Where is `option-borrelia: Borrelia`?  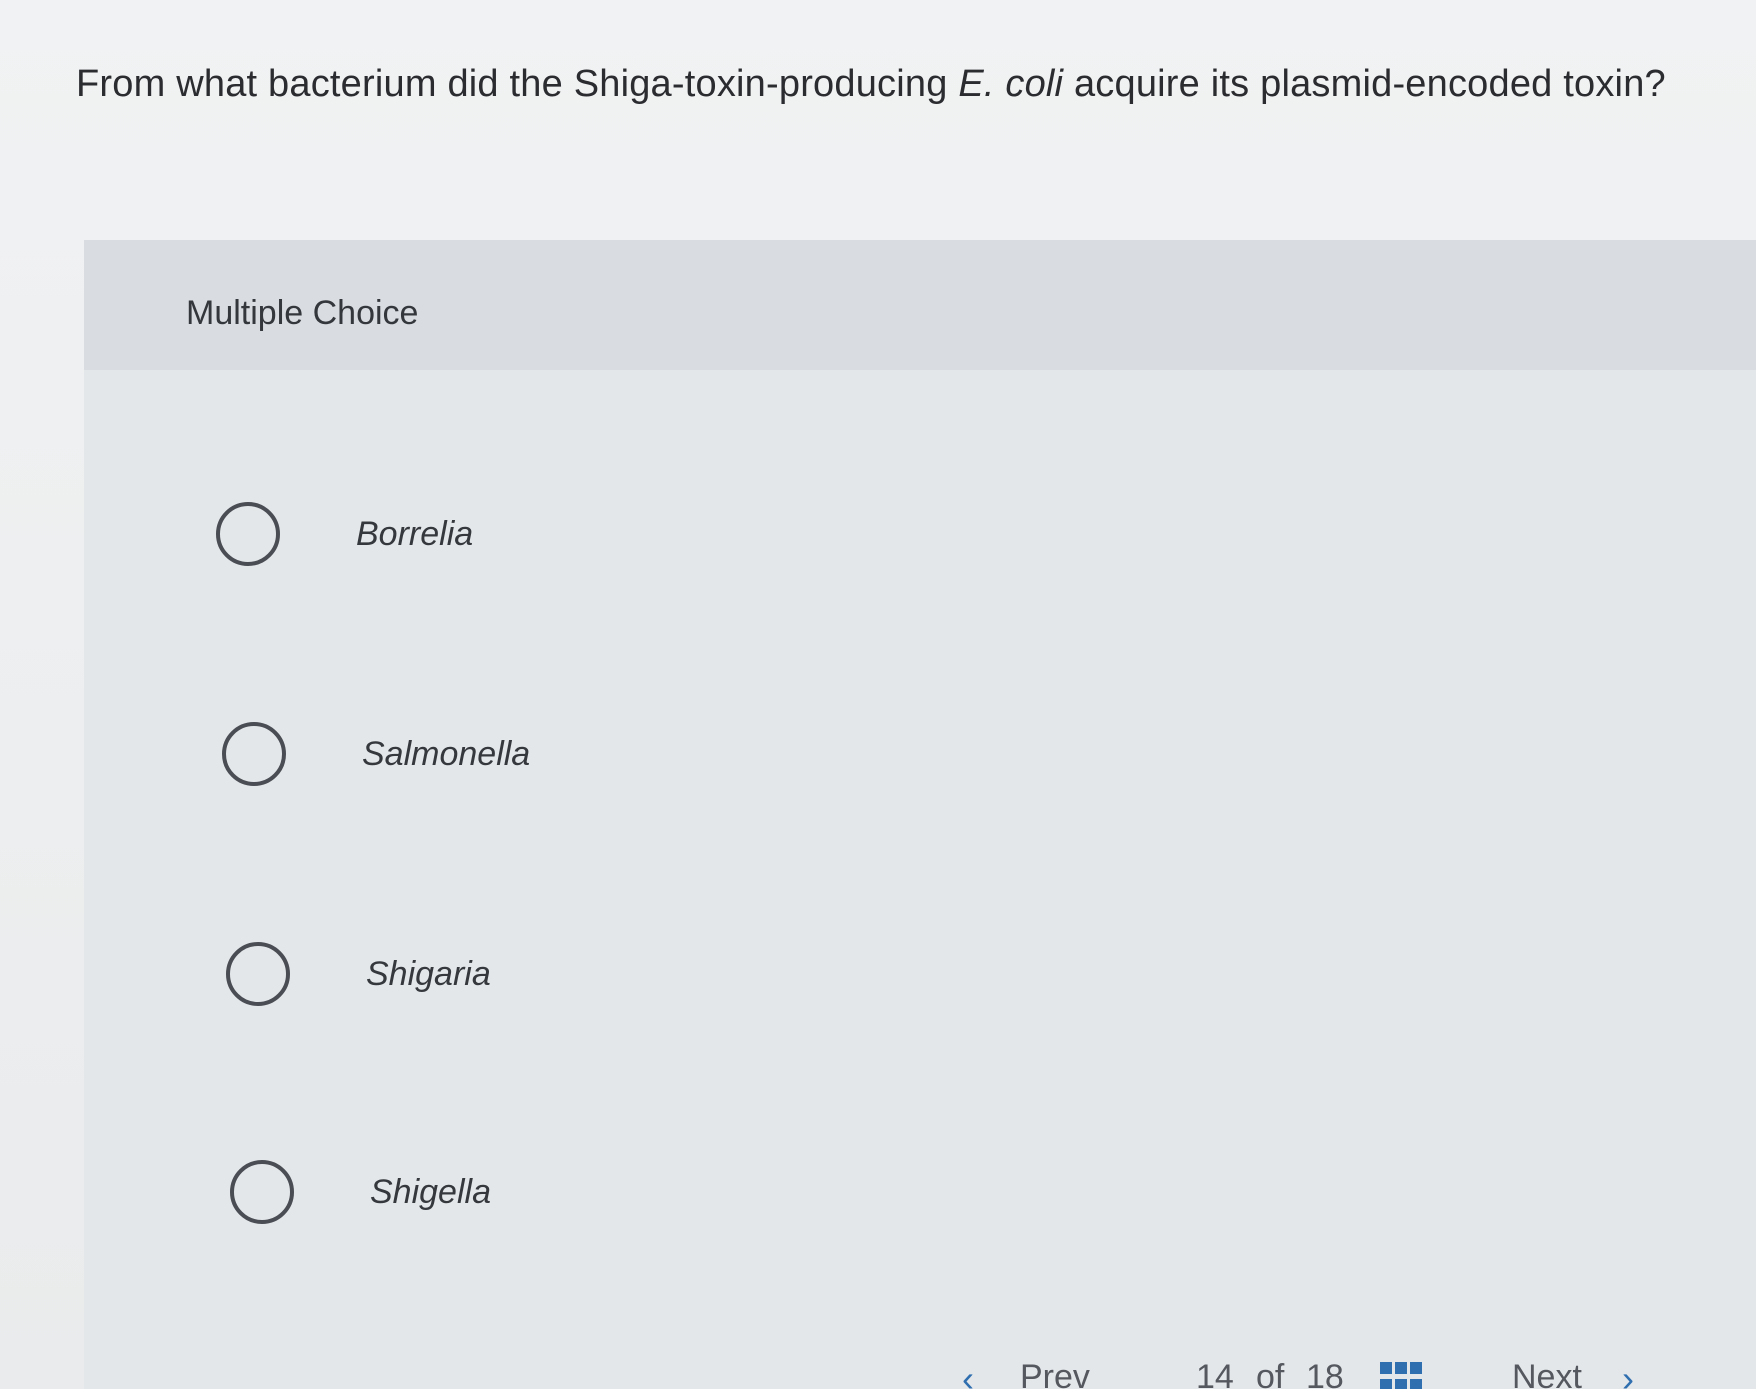 option-borrelia: Borrelia is located at coordinates (344, 534).